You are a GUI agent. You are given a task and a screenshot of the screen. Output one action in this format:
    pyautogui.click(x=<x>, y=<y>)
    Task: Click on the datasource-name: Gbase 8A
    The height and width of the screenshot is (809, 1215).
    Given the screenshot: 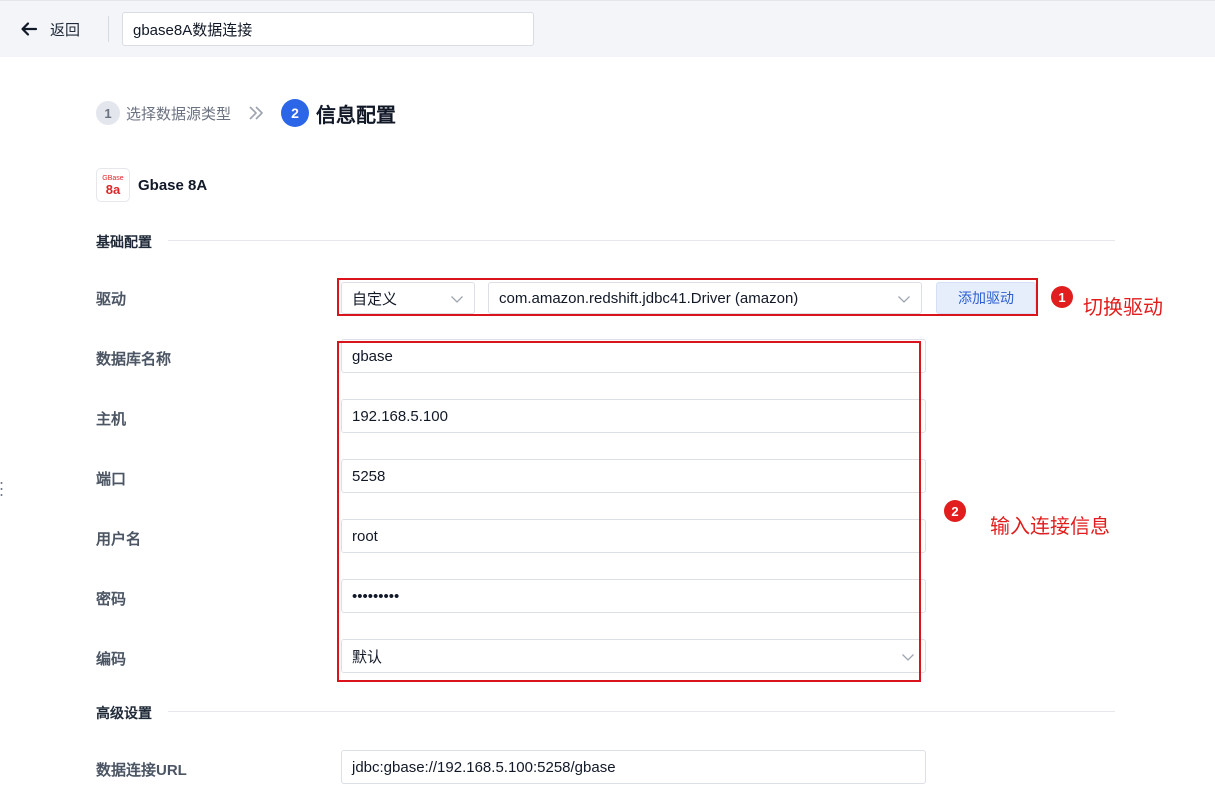 What is the action you would take?
    pyautogui.click(x=173, y=185)
    